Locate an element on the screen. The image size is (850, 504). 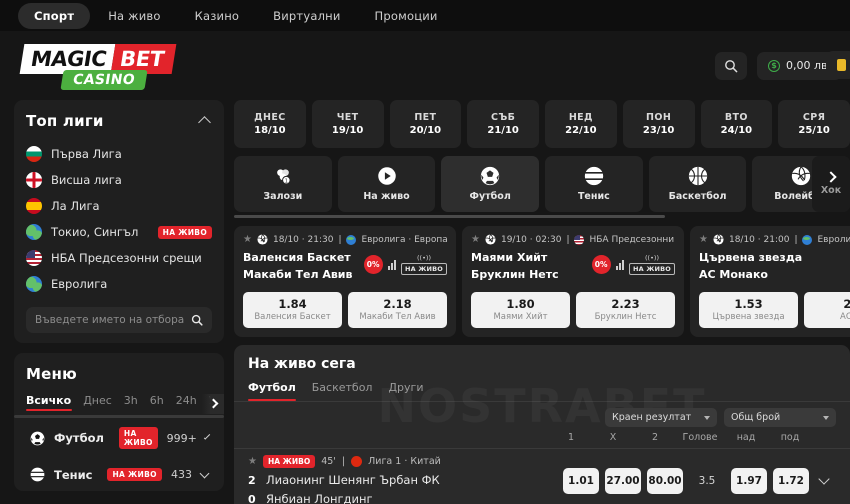
sidebar-item-league: Ла Лига is located at coordinates (119, 206).